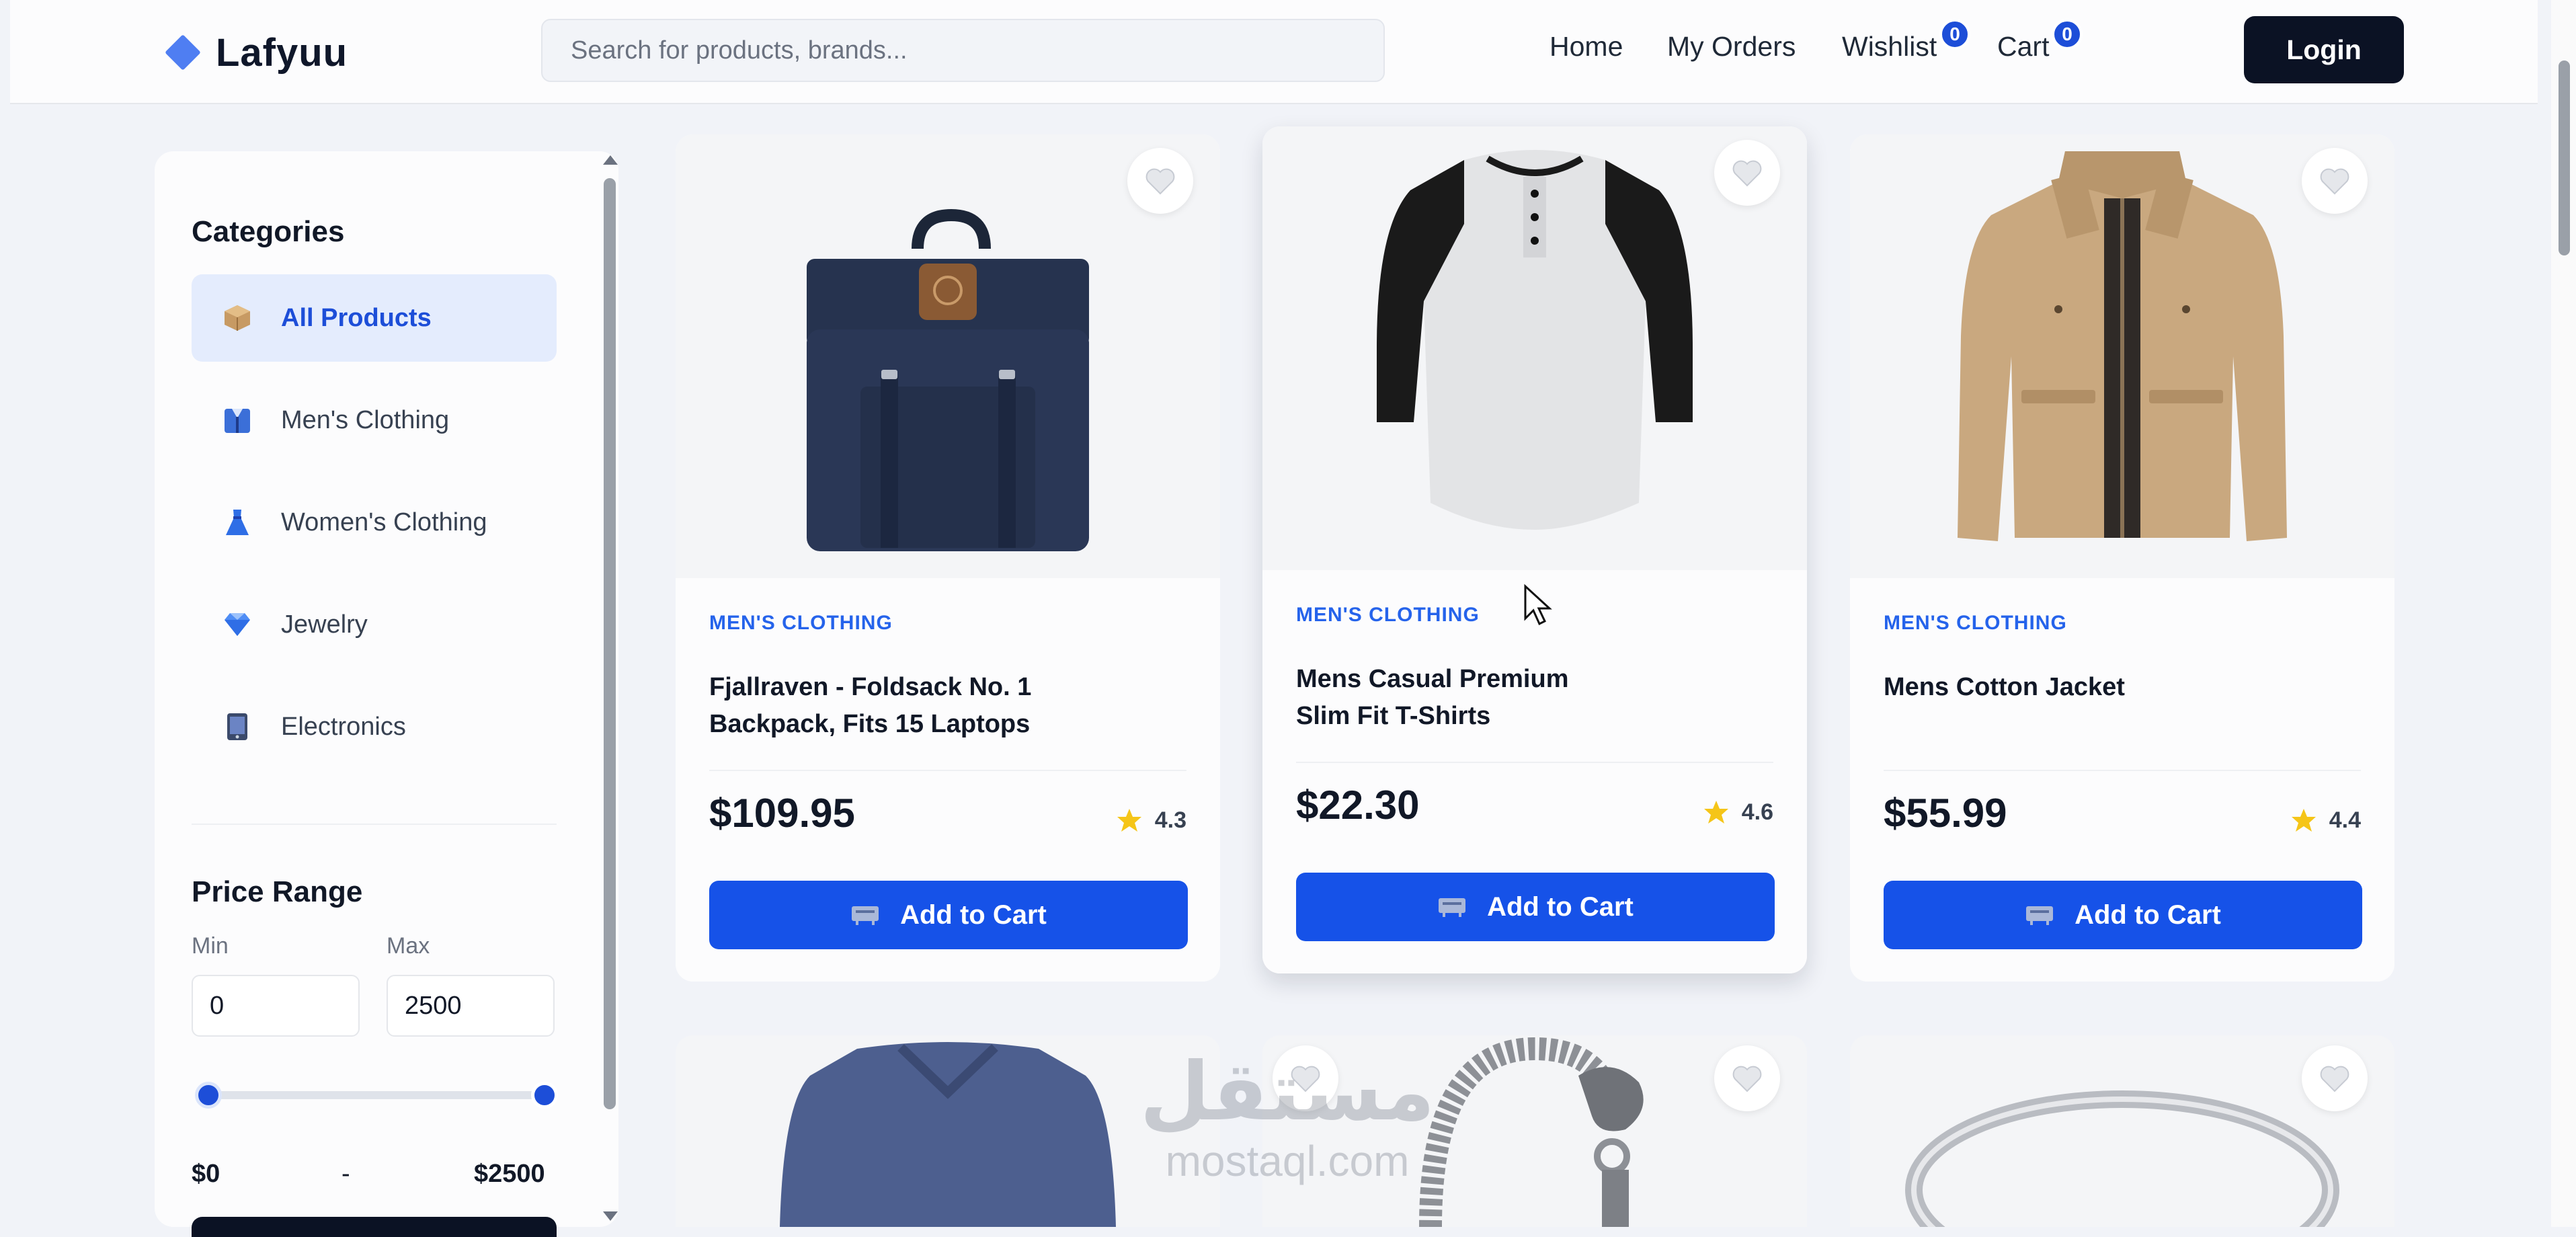 The height and width of the screenshot is (1237, 2576). What do you see at coordinates (2345, 820) in the screenshot?
I see `rating-value: 4.4` at bounding box center [2345, 820].